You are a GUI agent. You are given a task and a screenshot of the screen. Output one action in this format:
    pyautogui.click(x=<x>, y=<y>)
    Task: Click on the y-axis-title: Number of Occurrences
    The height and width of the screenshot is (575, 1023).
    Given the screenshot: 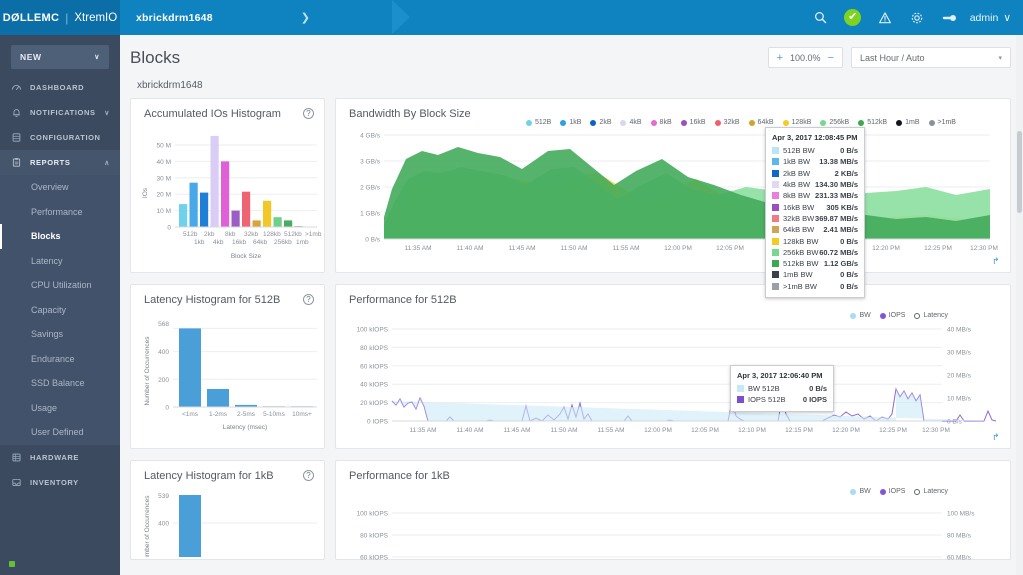 What is the action you would take?
    pyautogui.click(x=147, y=371)
    